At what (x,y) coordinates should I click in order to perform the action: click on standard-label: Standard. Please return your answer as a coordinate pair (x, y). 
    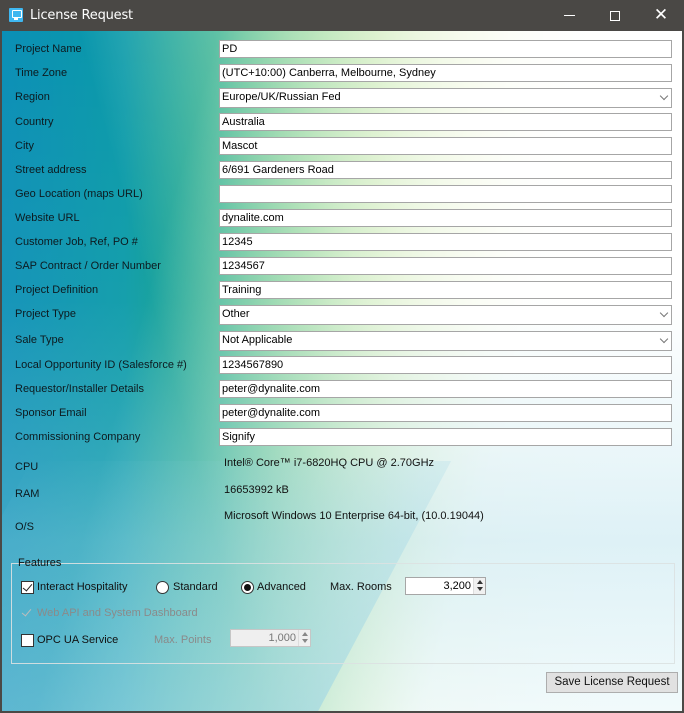
    Looking at the image, I should click on (195, 587).